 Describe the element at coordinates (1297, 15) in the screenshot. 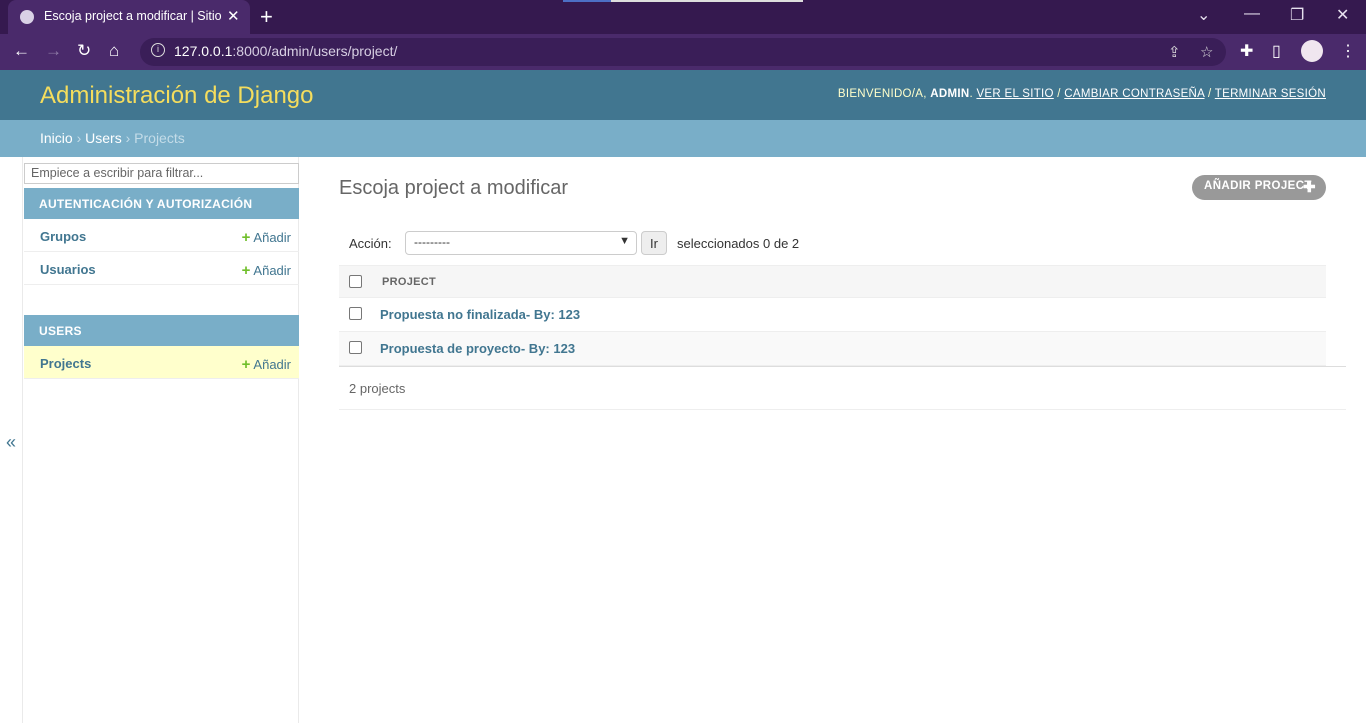

I see `restore-icon: ❐` at that location.